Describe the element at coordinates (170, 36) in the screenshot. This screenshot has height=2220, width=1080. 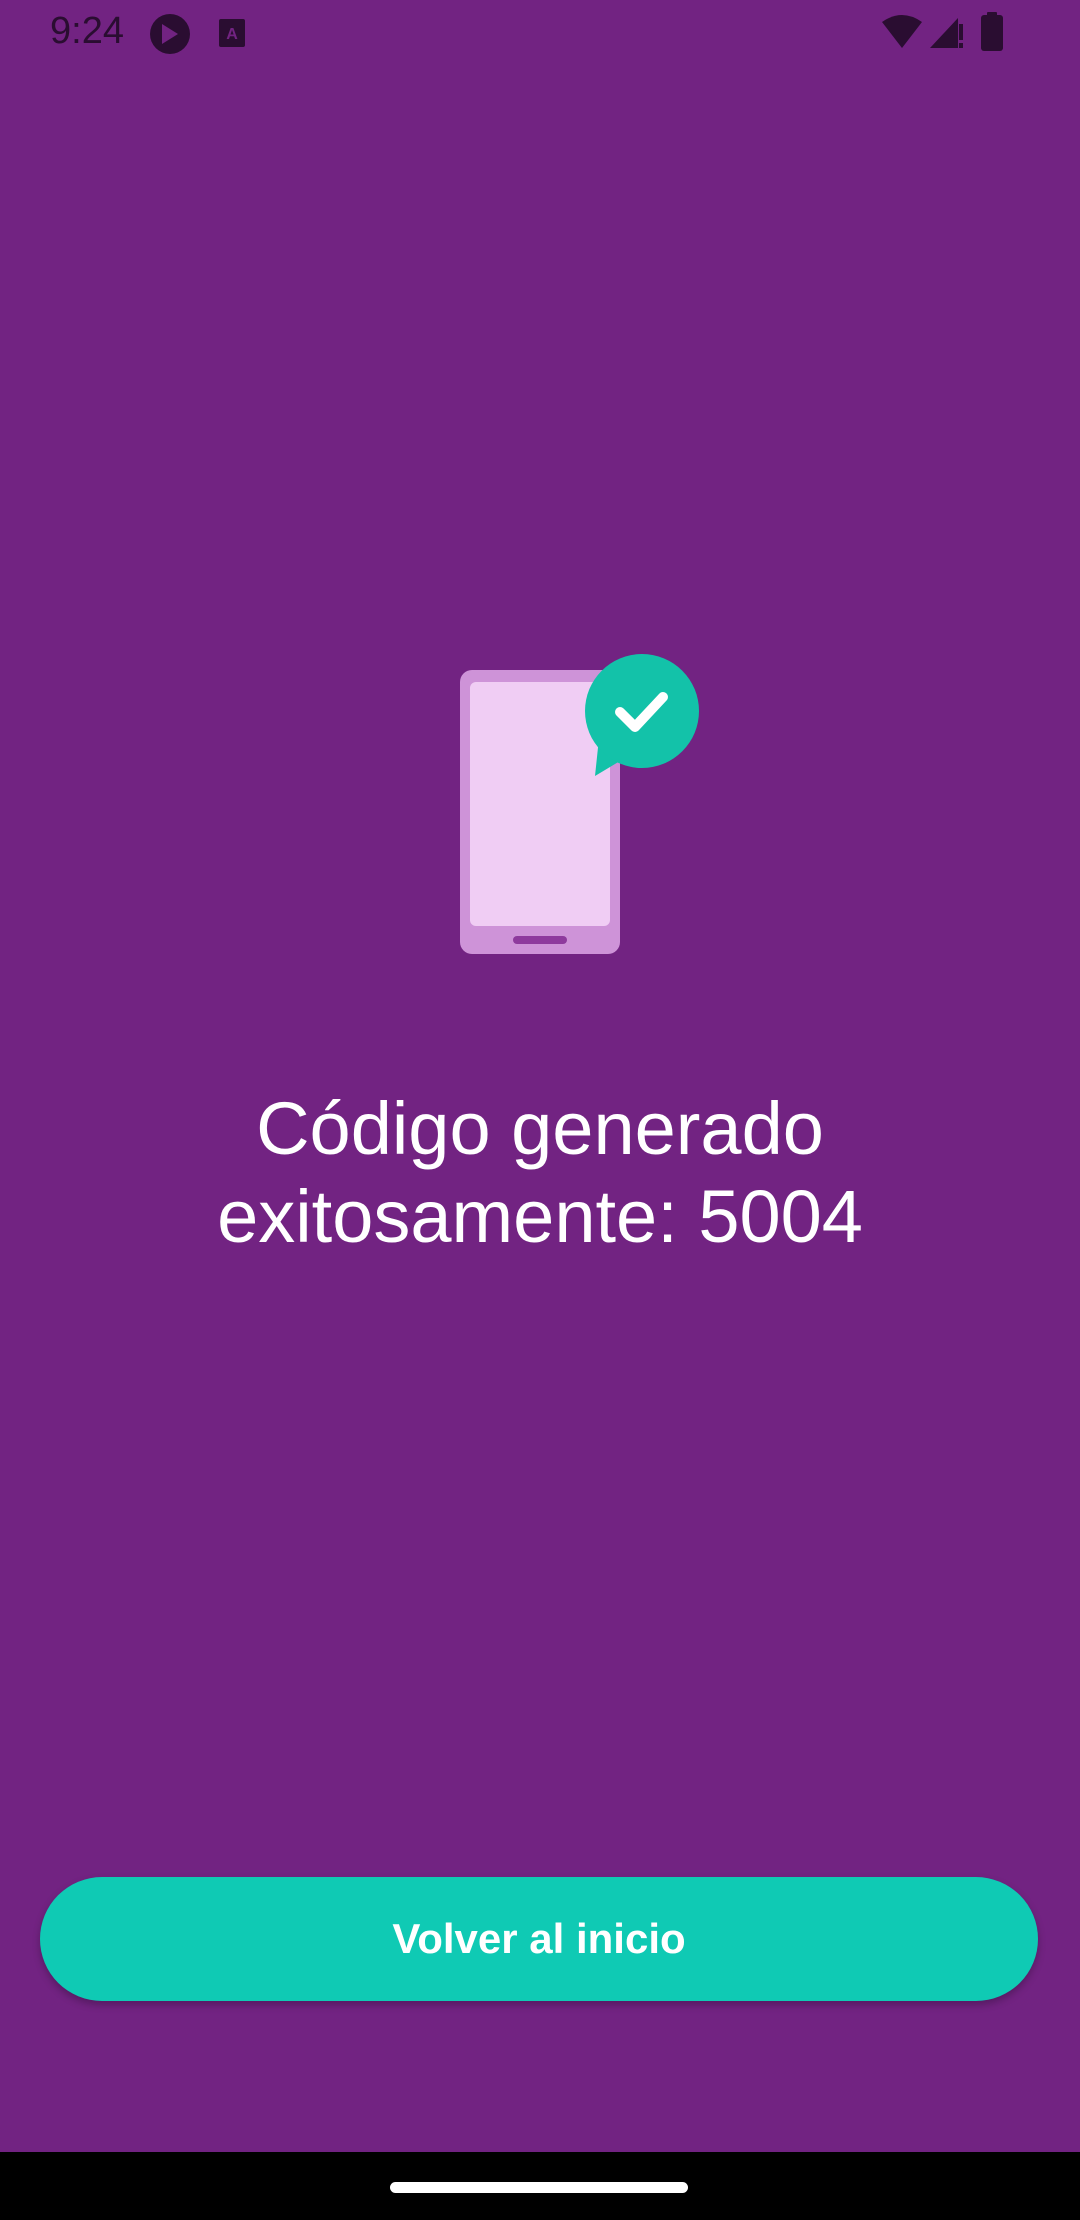
I see `app-notification-icon` at that location.